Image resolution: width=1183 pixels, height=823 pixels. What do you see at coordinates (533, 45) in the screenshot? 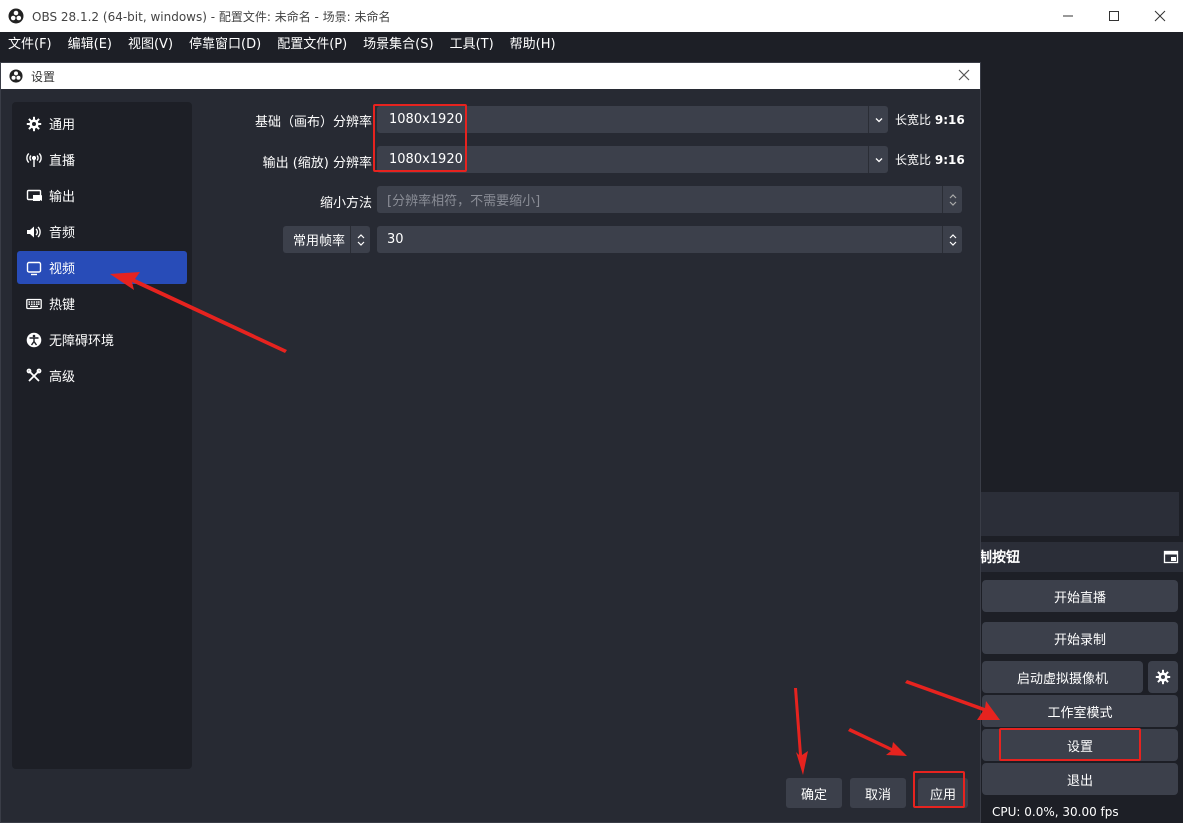
I see `menu-help: 帮助(H)` at bounding box center [533, 45].